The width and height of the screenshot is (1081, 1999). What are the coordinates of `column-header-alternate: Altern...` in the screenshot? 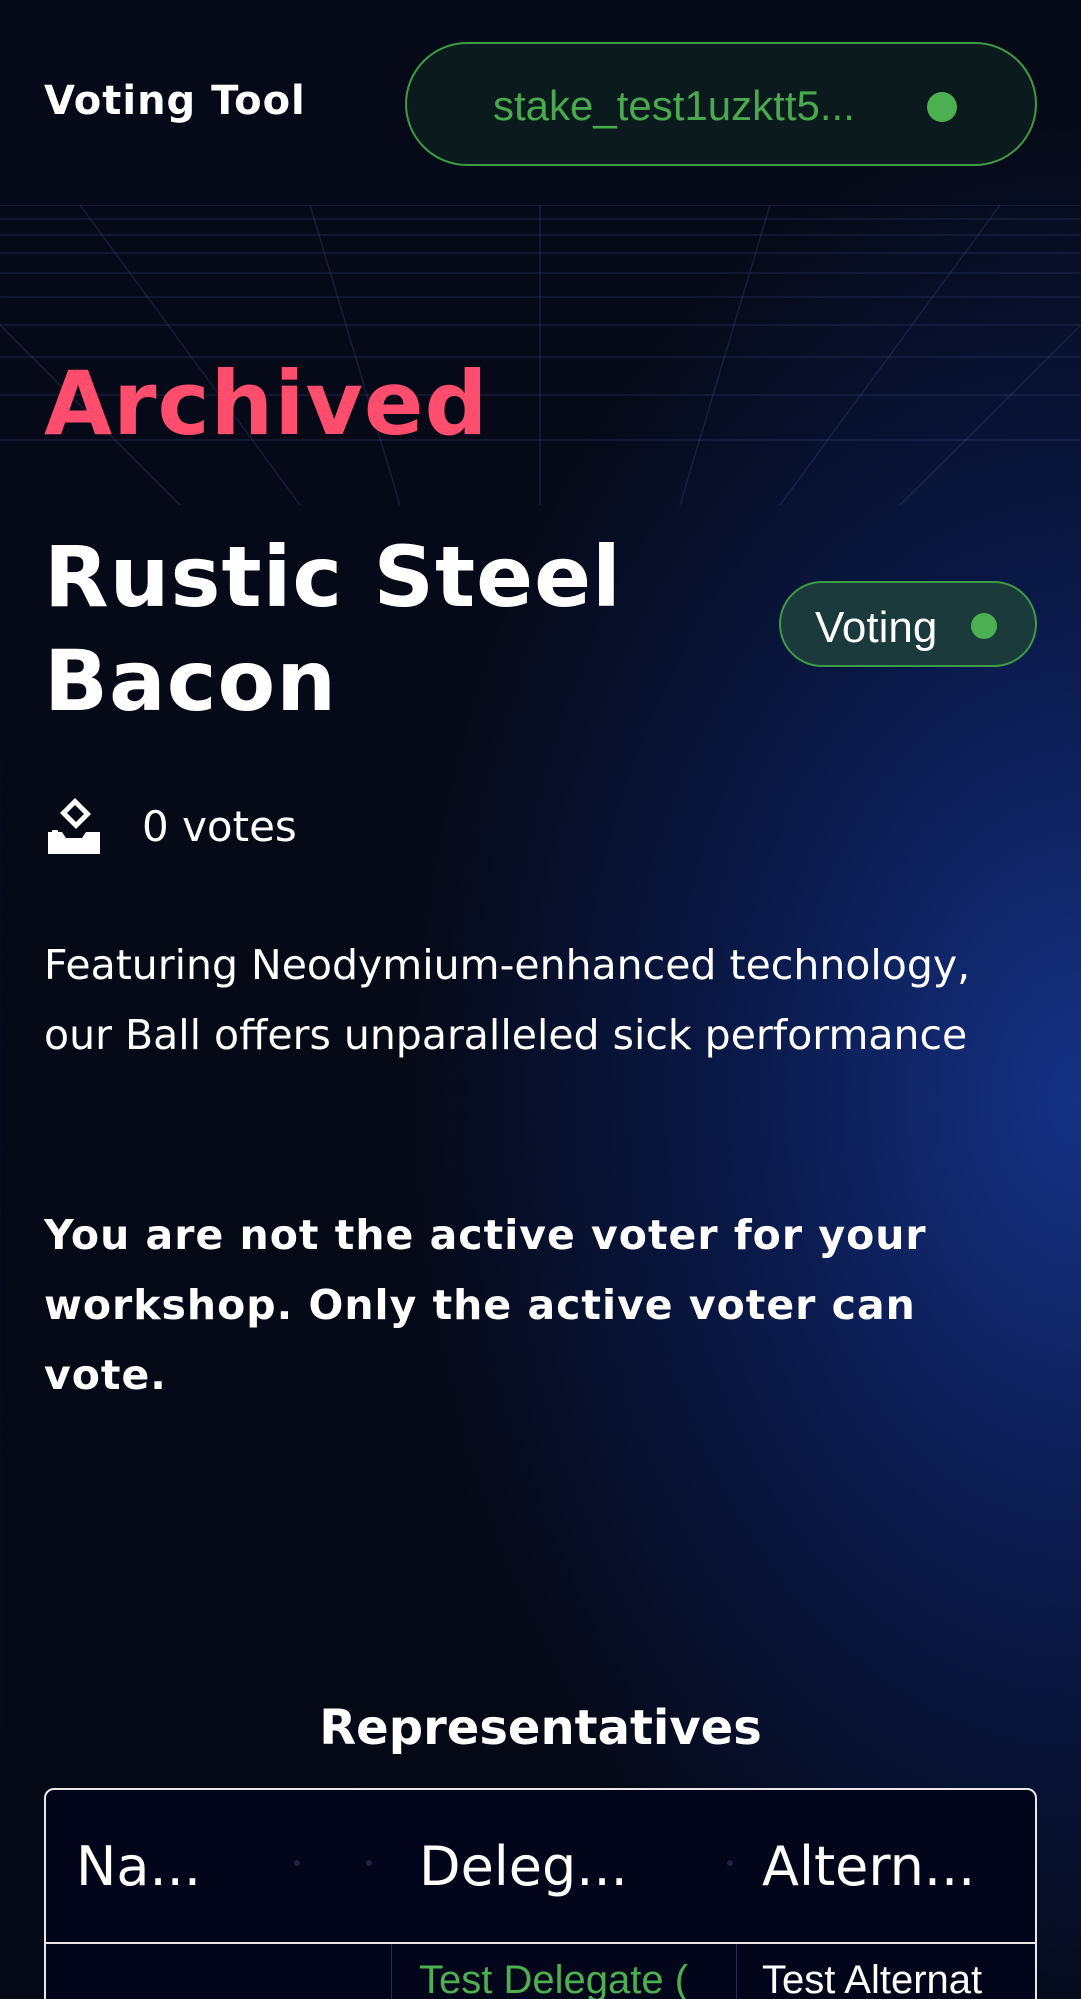 It's located at (898, 1866).